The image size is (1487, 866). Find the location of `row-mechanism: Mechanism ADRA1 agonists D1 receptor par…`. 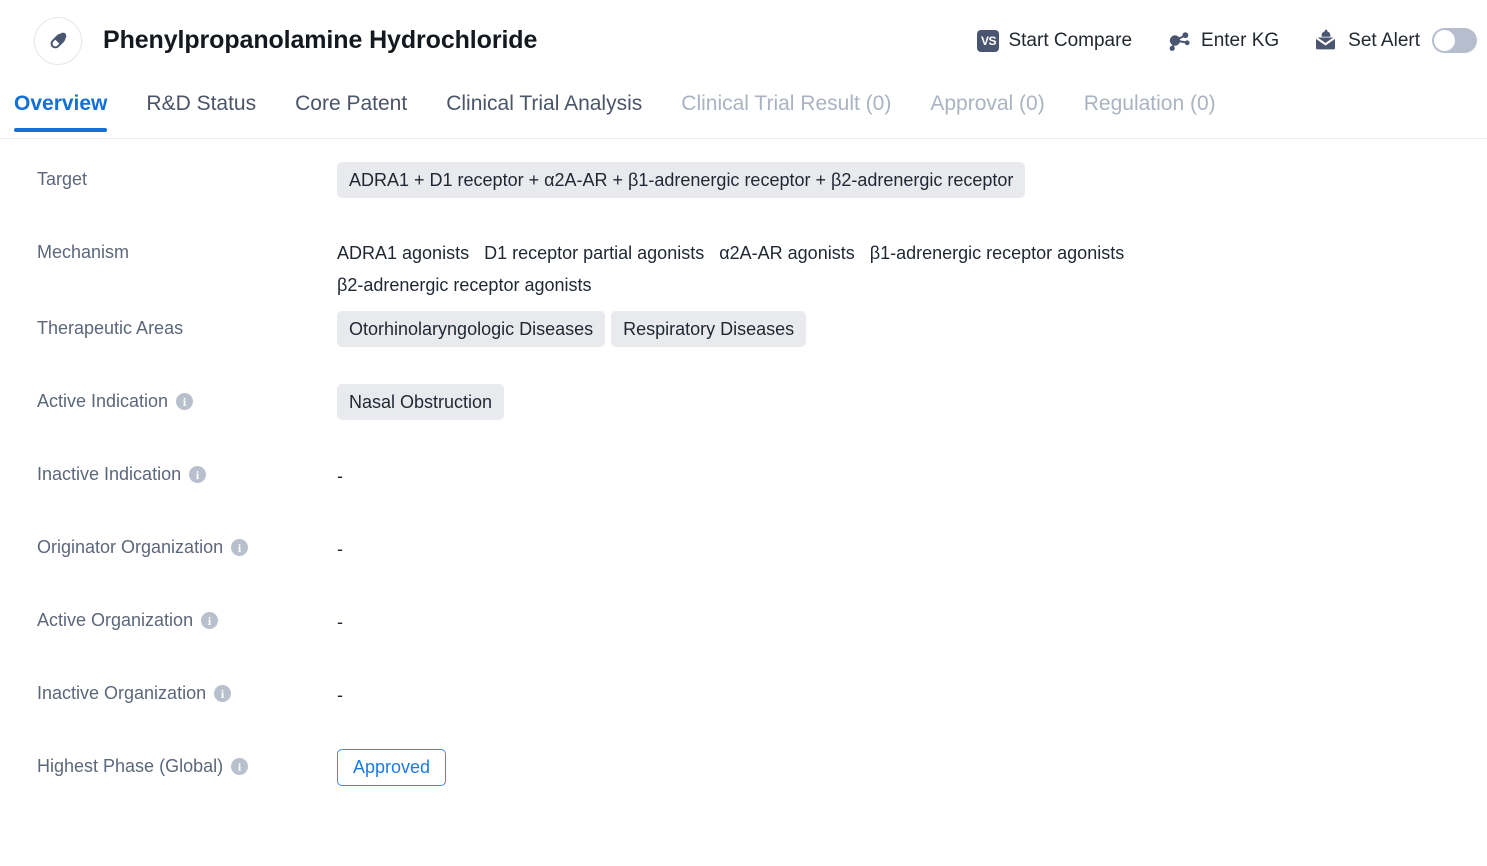

row-mechanism: Mechanism ADRA1 agonists D1 receptor par… is located at coordinates (743, 263).